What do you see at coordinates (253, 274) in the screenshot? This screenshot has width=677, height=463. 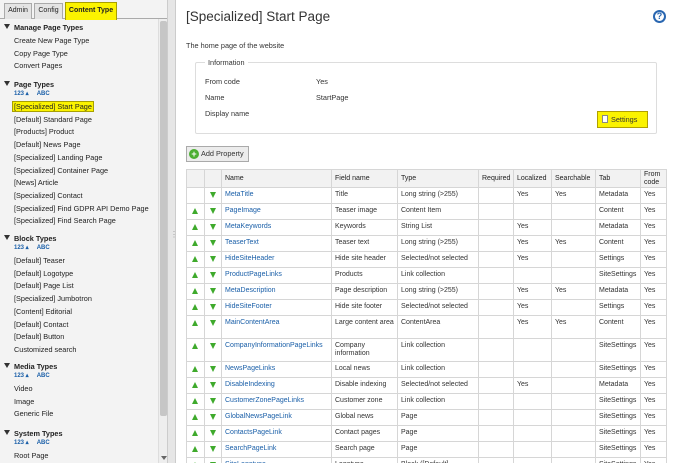 I see `property-name-link: ProductPageLinks` at bounding box center [253, 274].